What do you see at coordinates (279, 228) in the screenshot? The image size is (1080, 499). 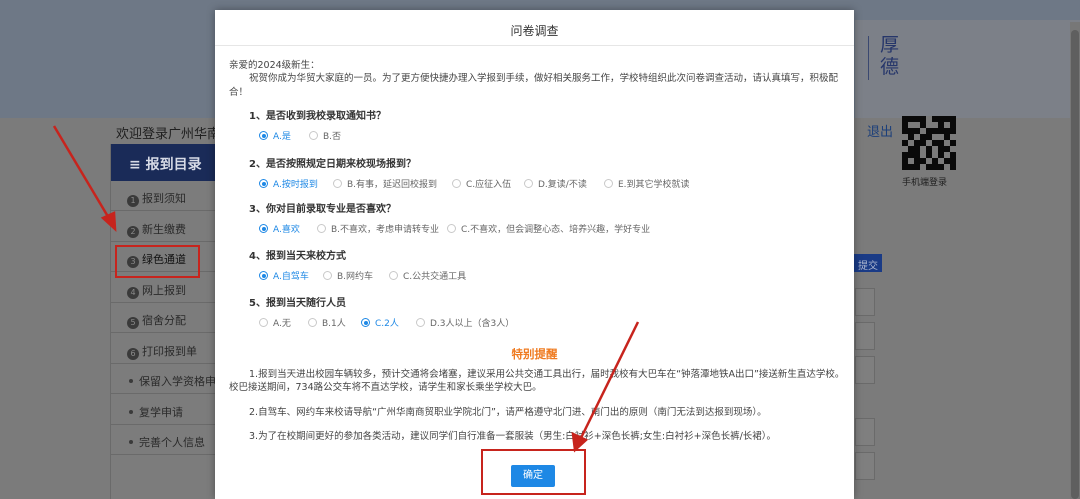 I see `radio-option: A.喜欢` at bounding box center [279, 228].